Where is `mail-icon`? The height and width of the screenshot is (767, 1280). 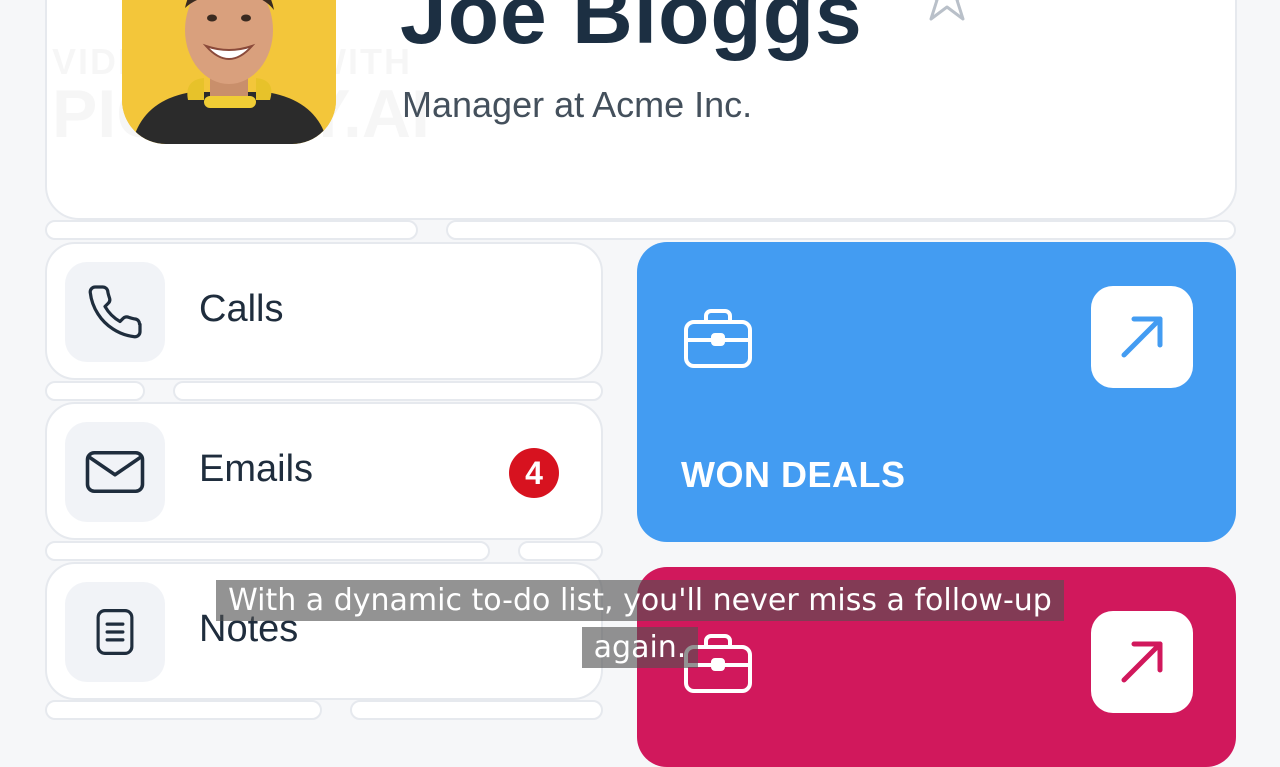 mail-icon is located at coordinates (115, 472).